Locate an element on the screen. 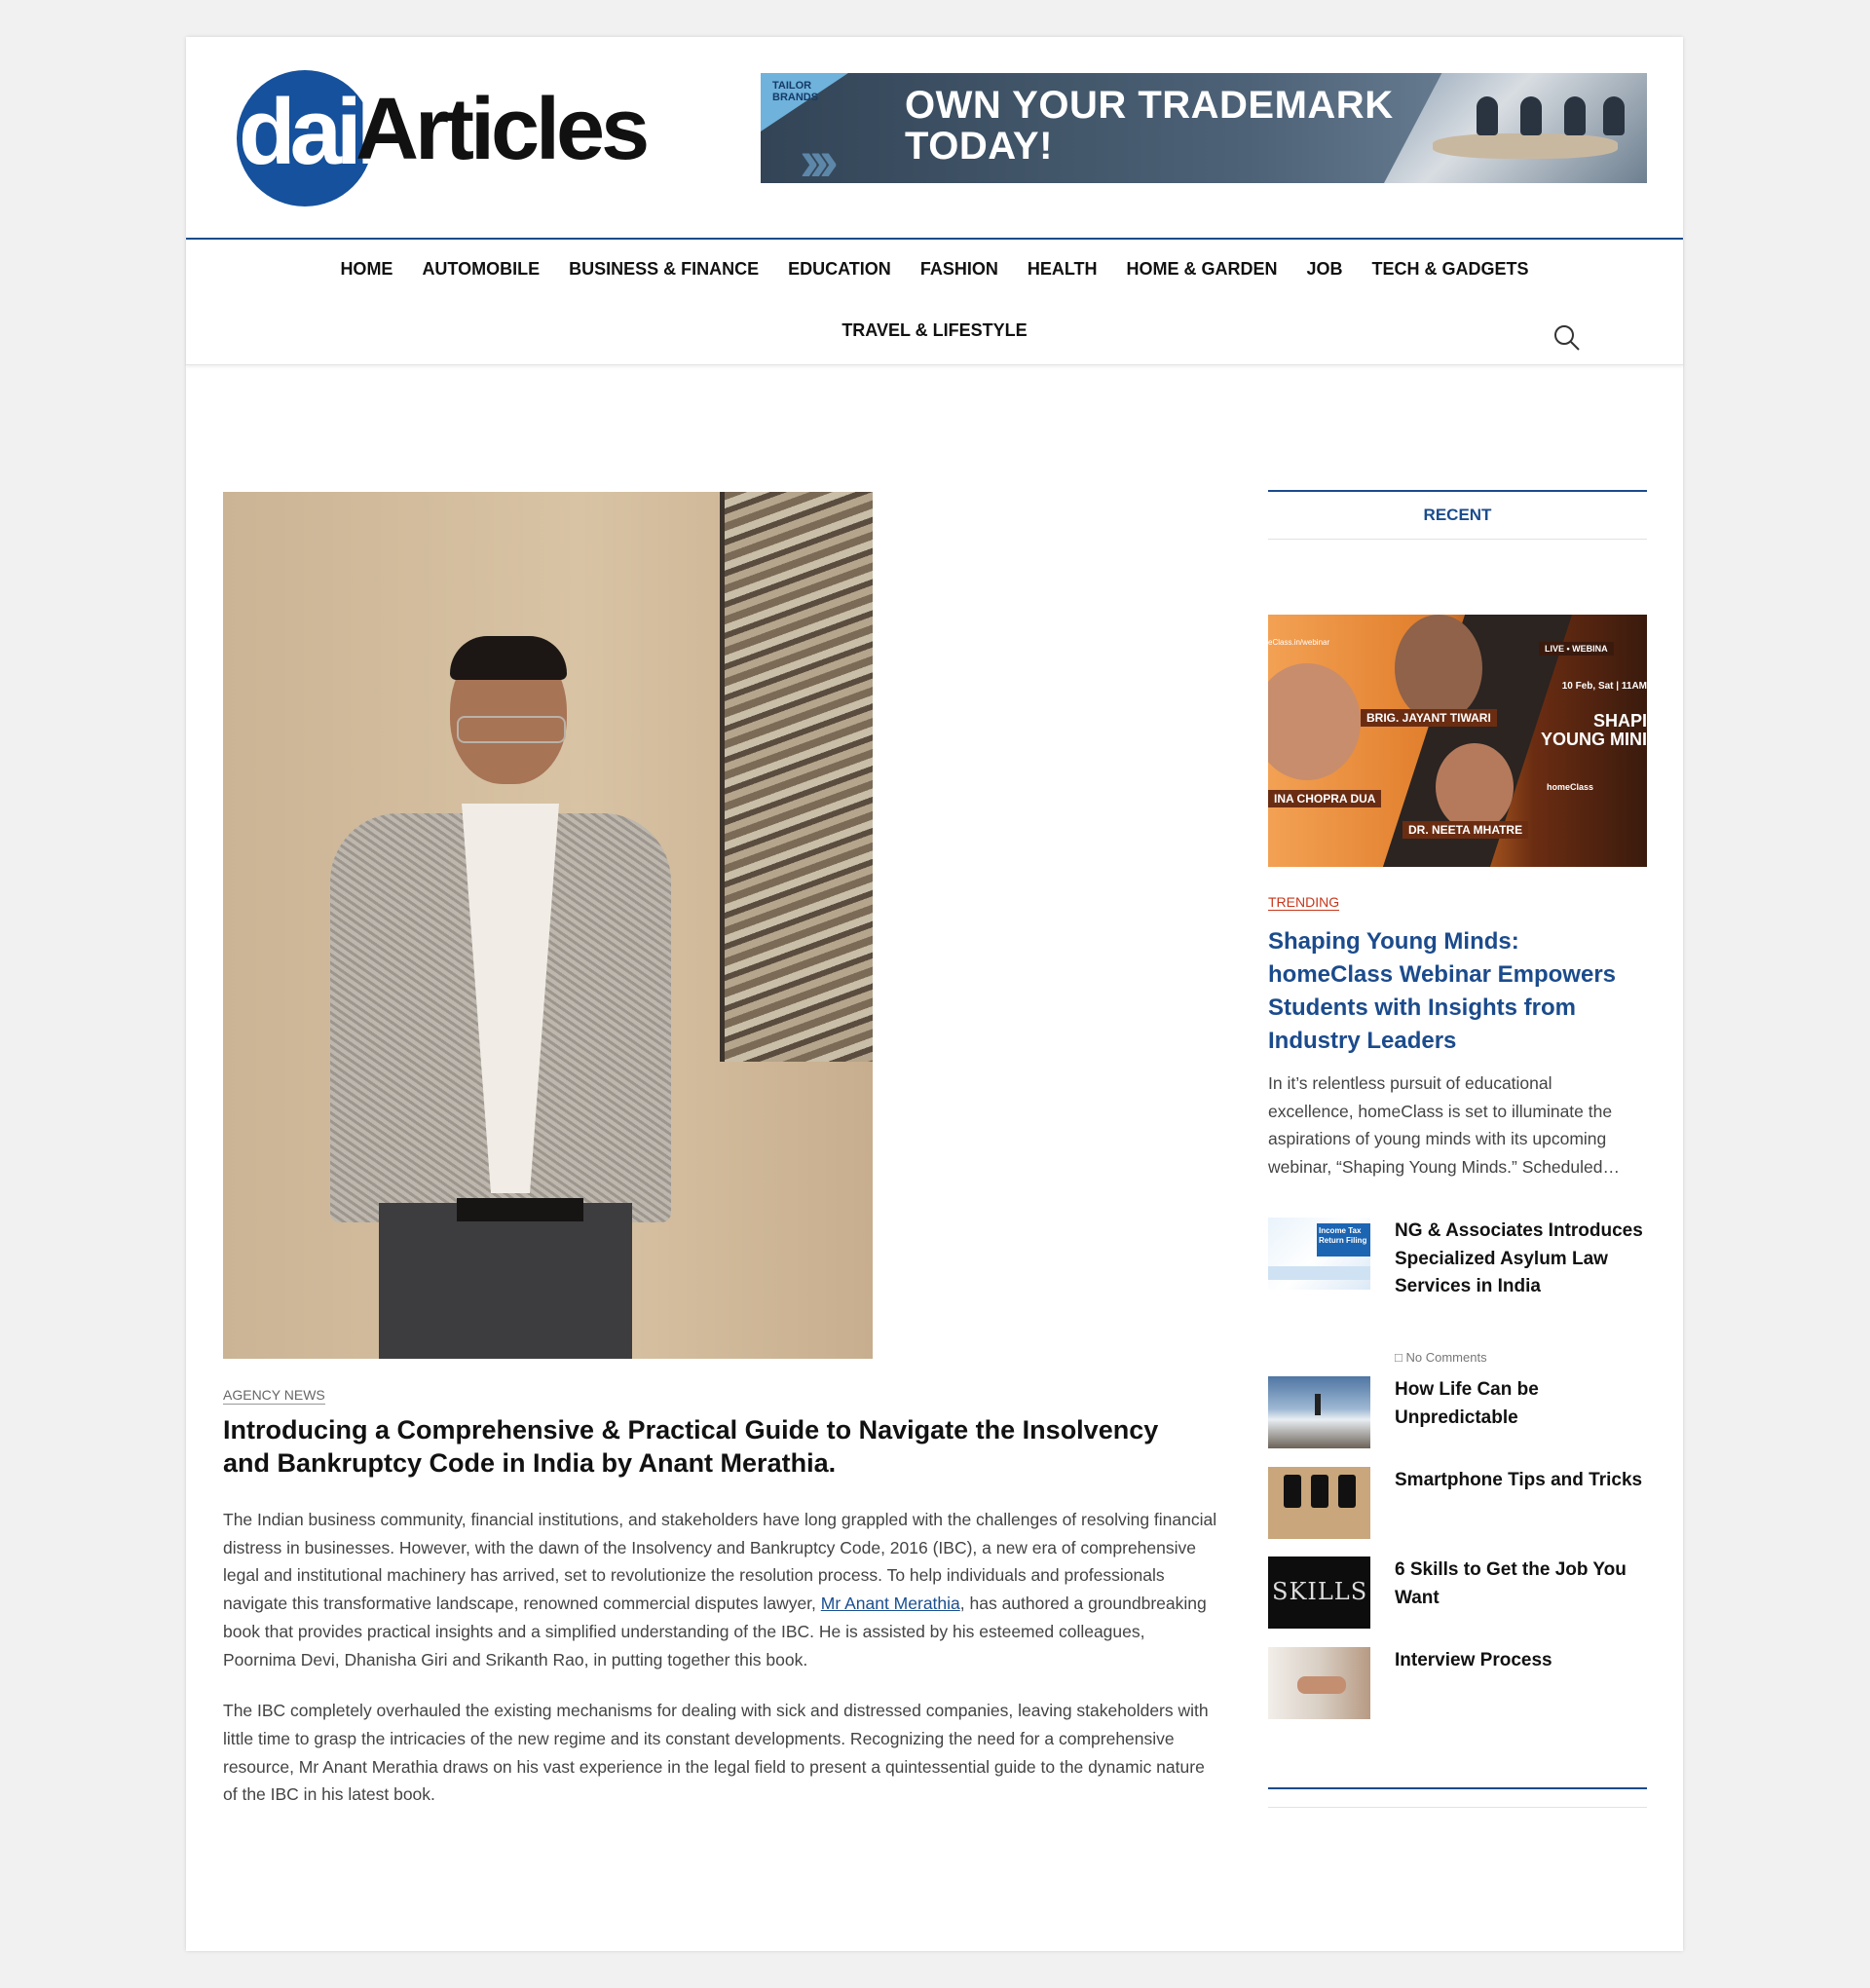 The image size is (1870, 1988). thumb-handshake is located at coordinates (1322, 1685).